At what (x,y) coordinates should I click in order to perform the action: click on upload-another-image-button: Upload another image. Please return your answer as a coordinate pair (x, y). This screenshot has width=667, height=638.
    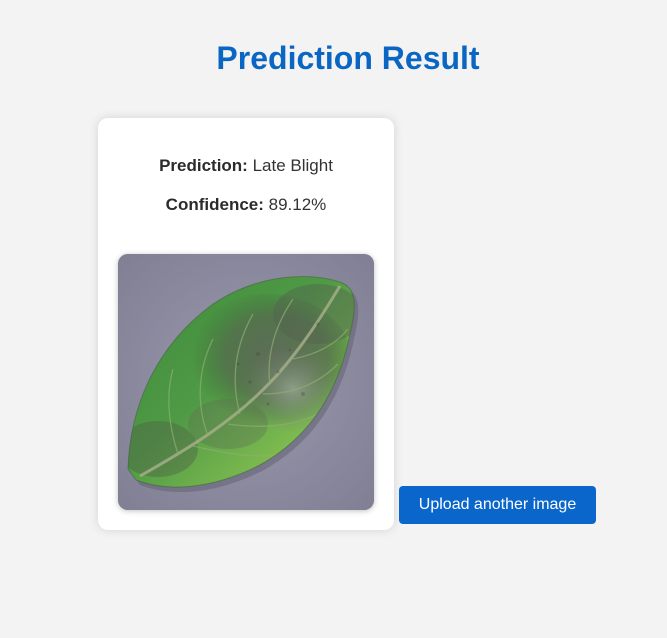
    Looking at the image, I should click on (497, 505).